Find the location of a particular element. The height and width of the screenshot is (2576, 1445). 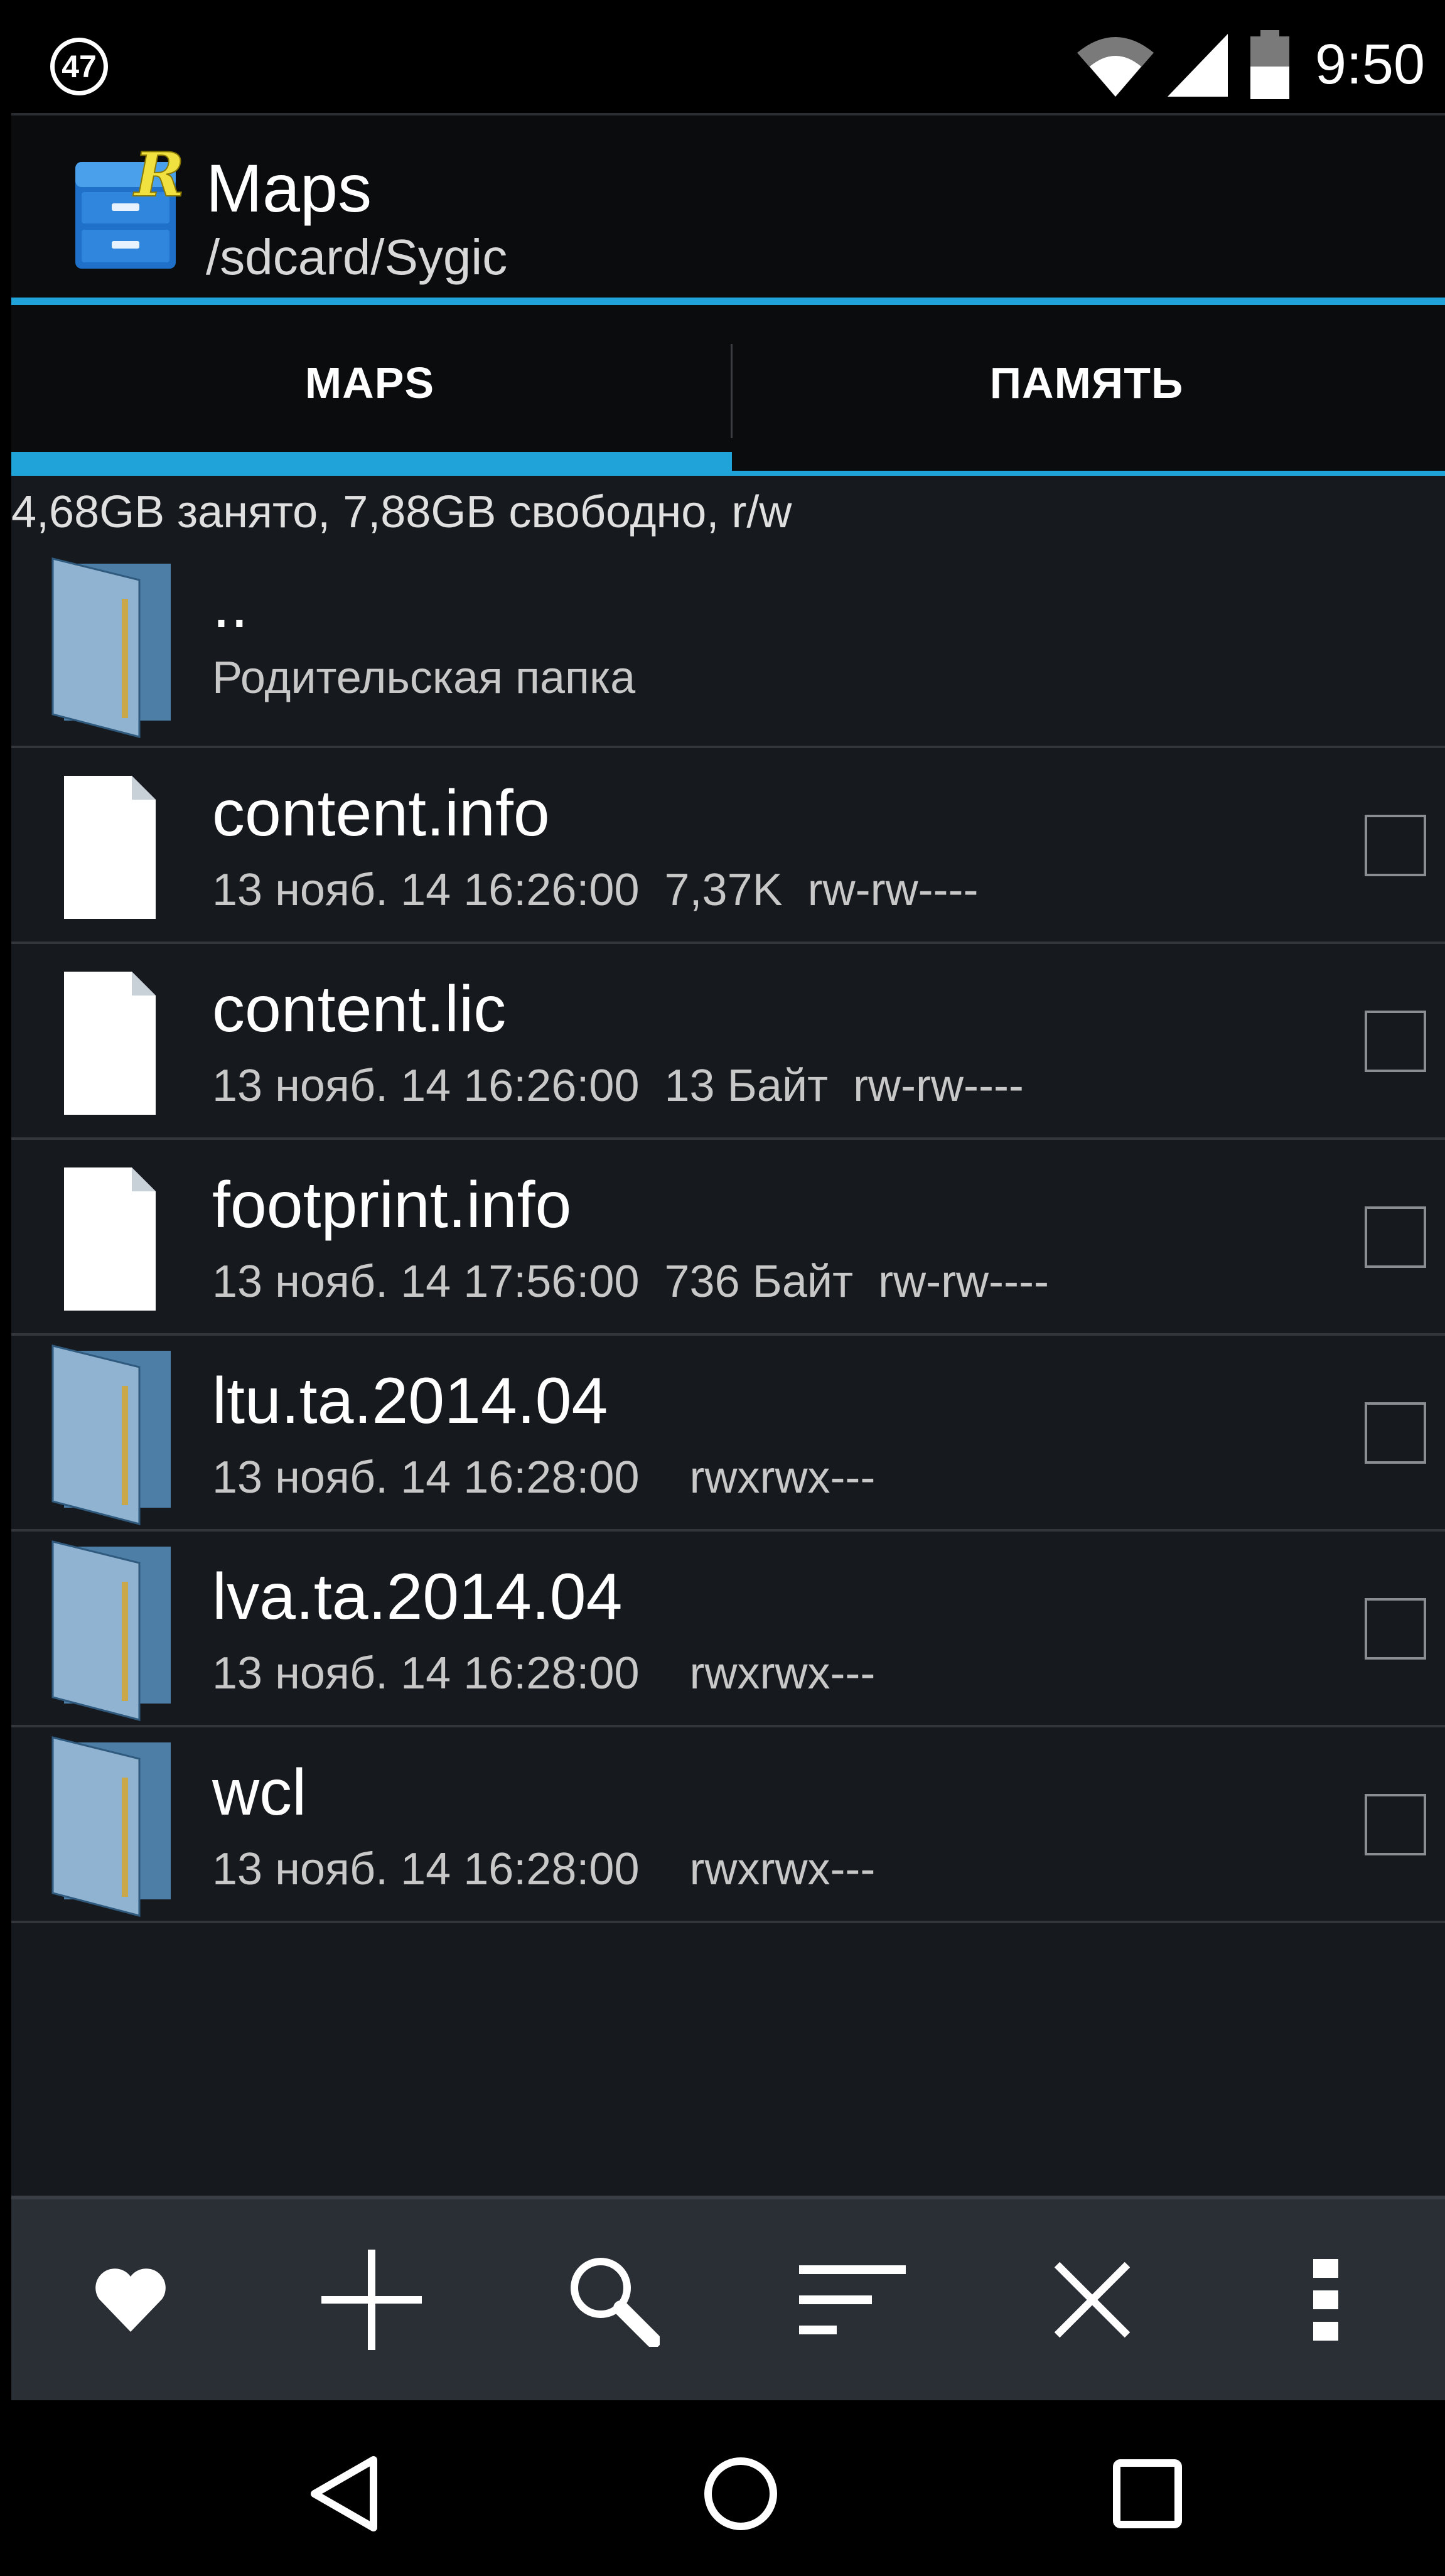

recents-button is located at coordinates (1147, 2488).